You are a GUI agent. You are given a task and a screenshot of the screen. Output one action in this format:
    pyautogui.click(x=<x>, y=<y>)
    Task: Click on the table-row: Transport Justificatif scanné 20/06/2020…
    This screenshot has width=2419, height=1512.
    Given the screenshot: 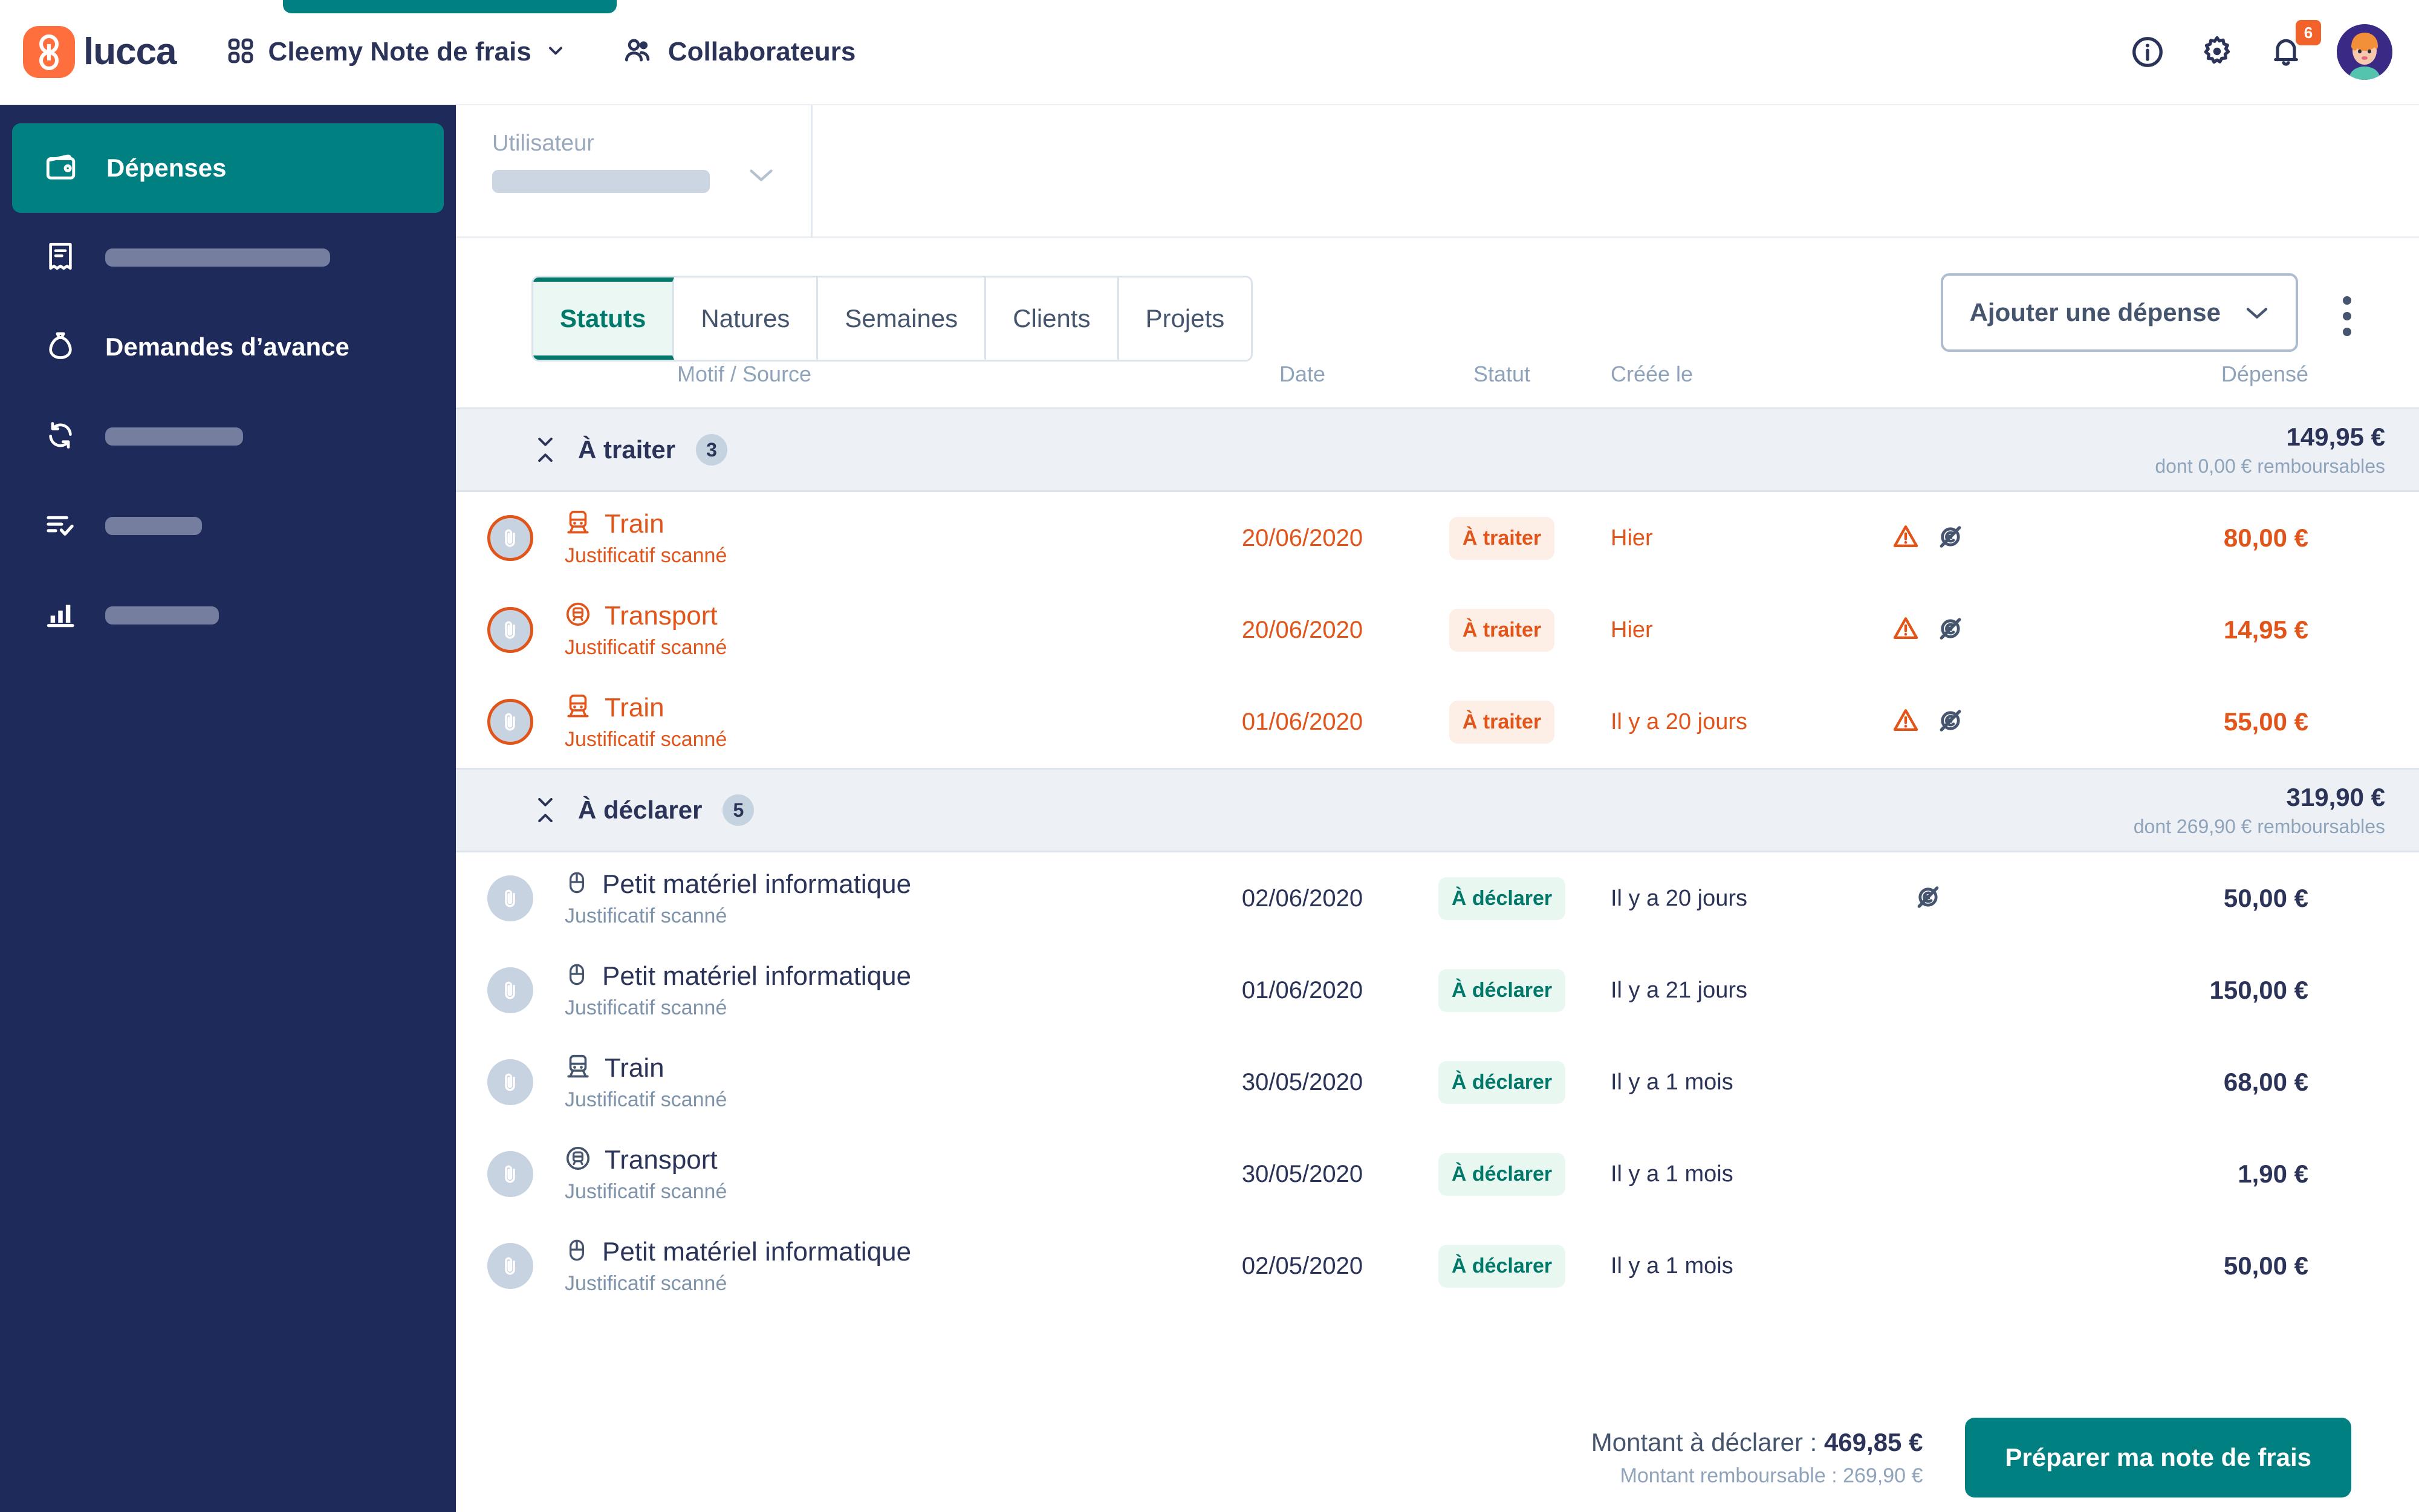 What is the action you would take?
    pyautogui.click(x=1437, y=630)
    